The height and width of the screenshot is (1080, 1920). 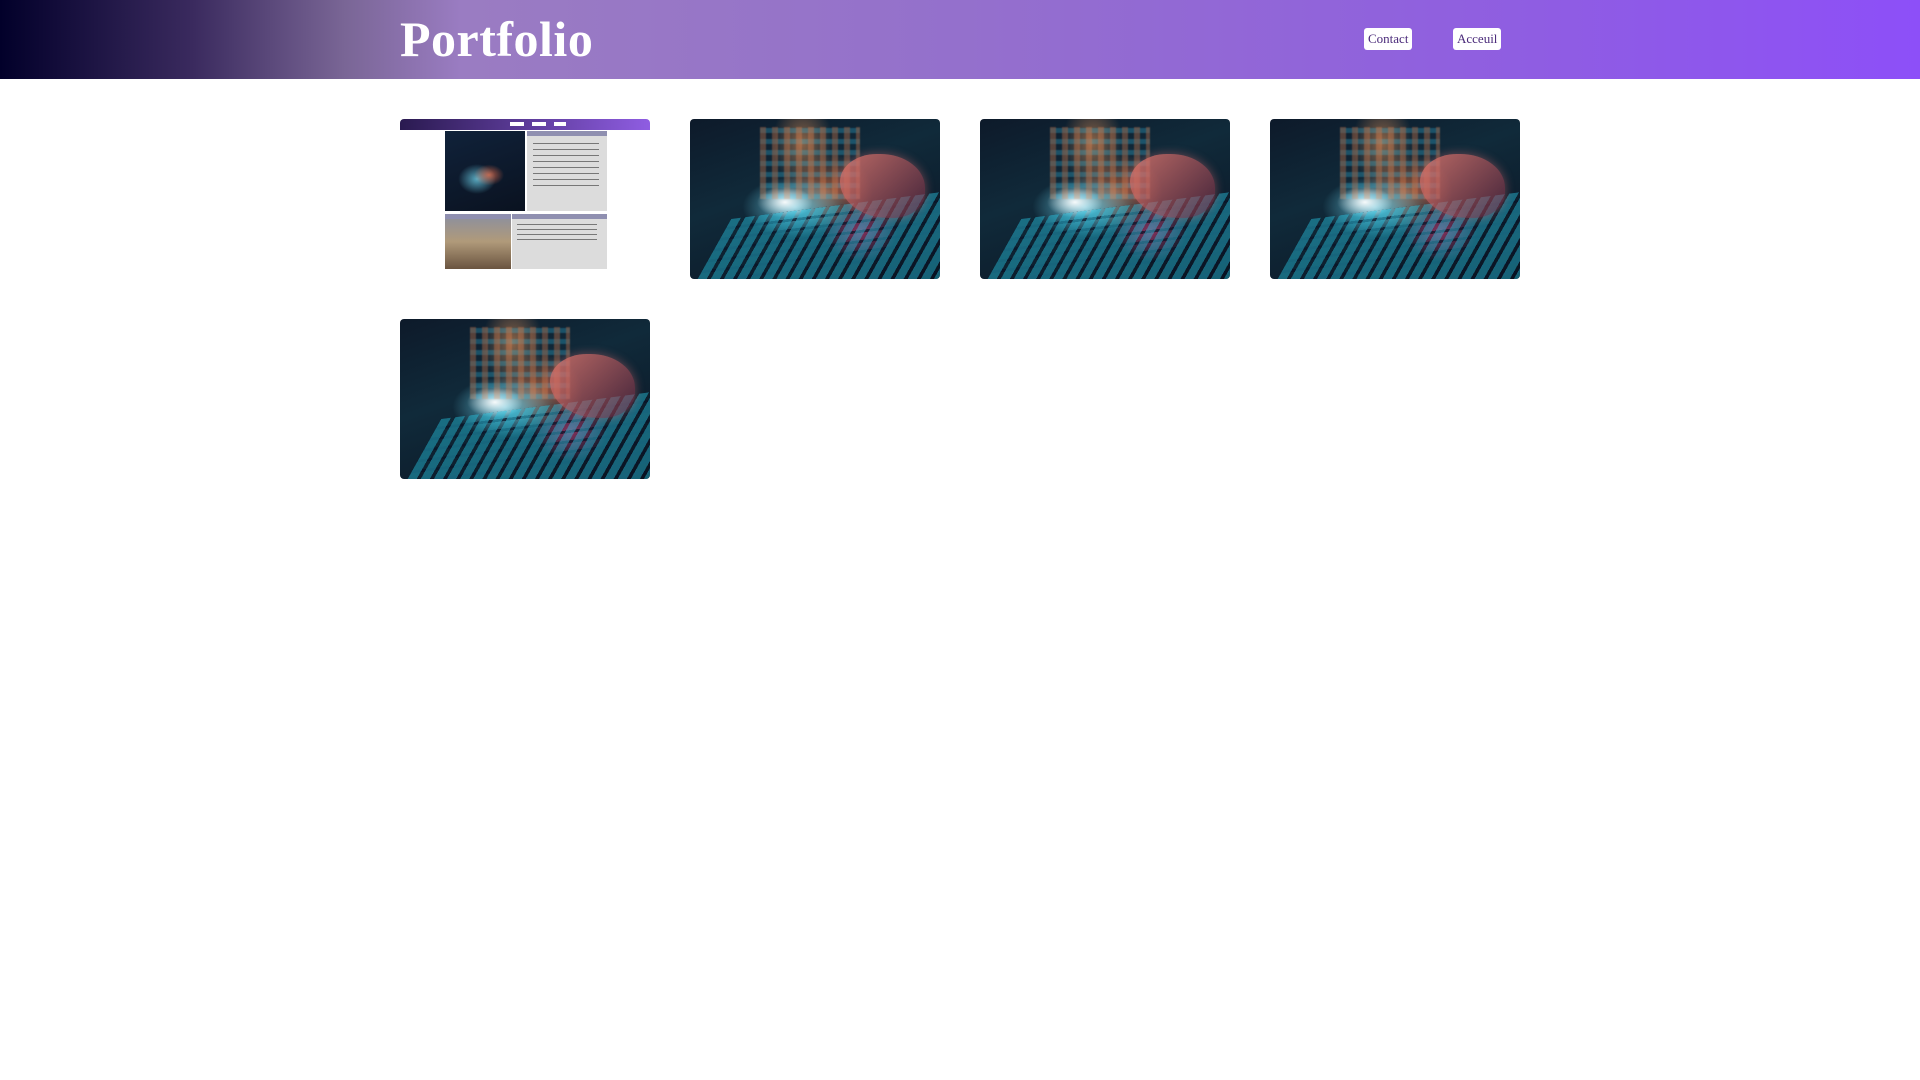 What do you see at coordinates (1388, 39) in the screenshot?
I see `contact-button: Contact` at bounding box center [1388, 39].